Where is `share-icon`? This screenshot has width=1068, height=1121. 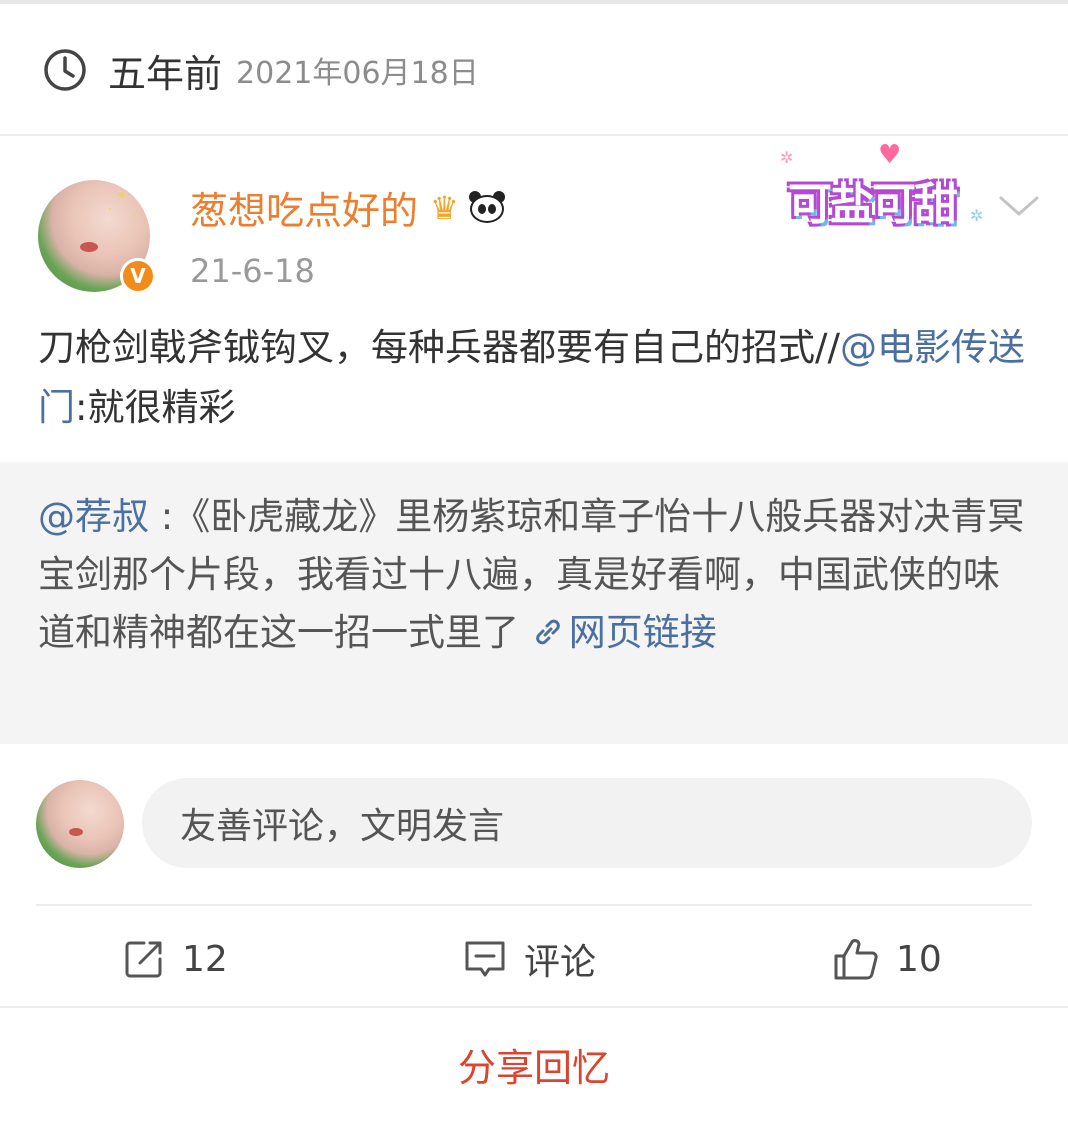 share-icon is located at coordinates (143, 959).